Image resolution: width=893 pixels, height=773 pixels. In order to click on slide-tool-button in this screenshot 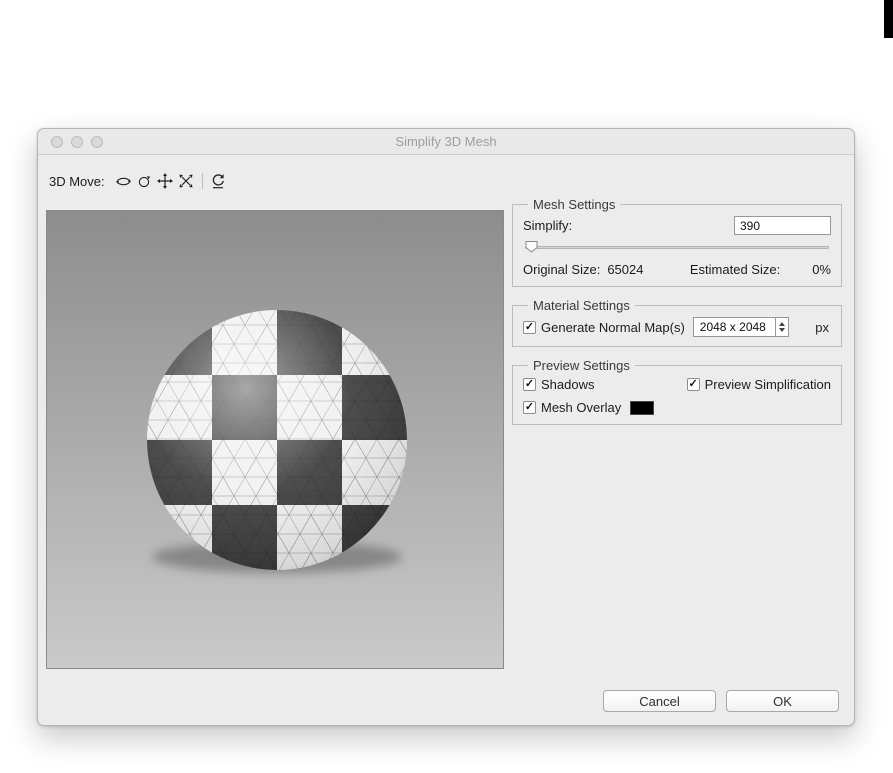, I will do `click(186, 181)`.